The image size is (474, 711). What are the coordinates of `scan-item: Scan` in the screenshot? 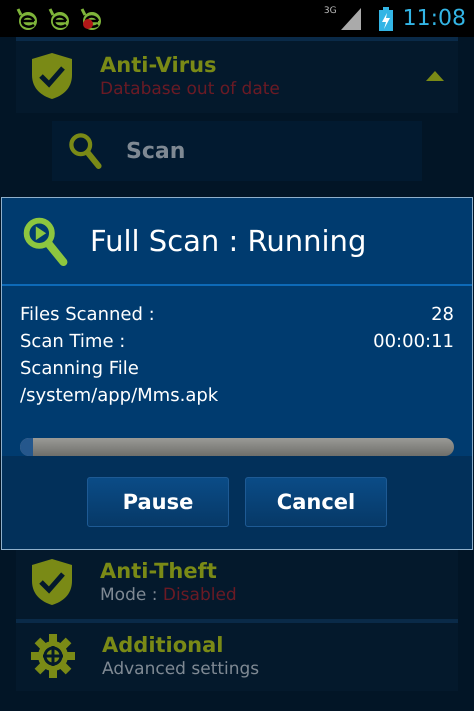 It's located at (237, 151).